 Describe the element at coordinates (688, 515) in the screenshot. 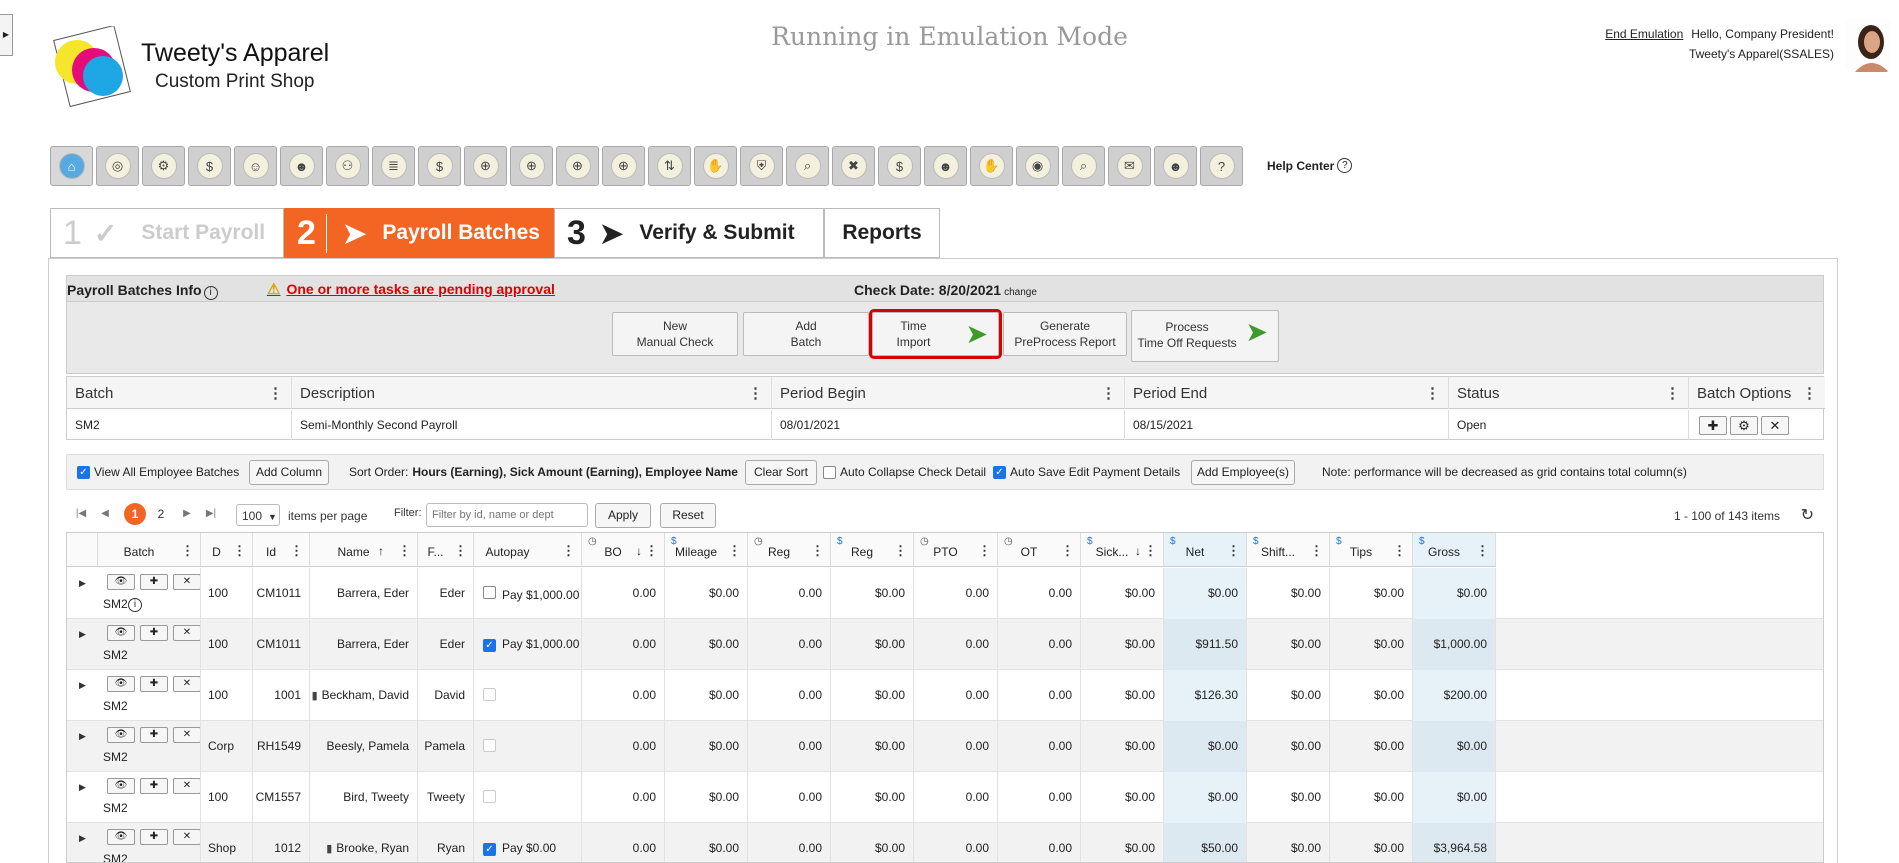

I see `reset-button: Reset` at that location.